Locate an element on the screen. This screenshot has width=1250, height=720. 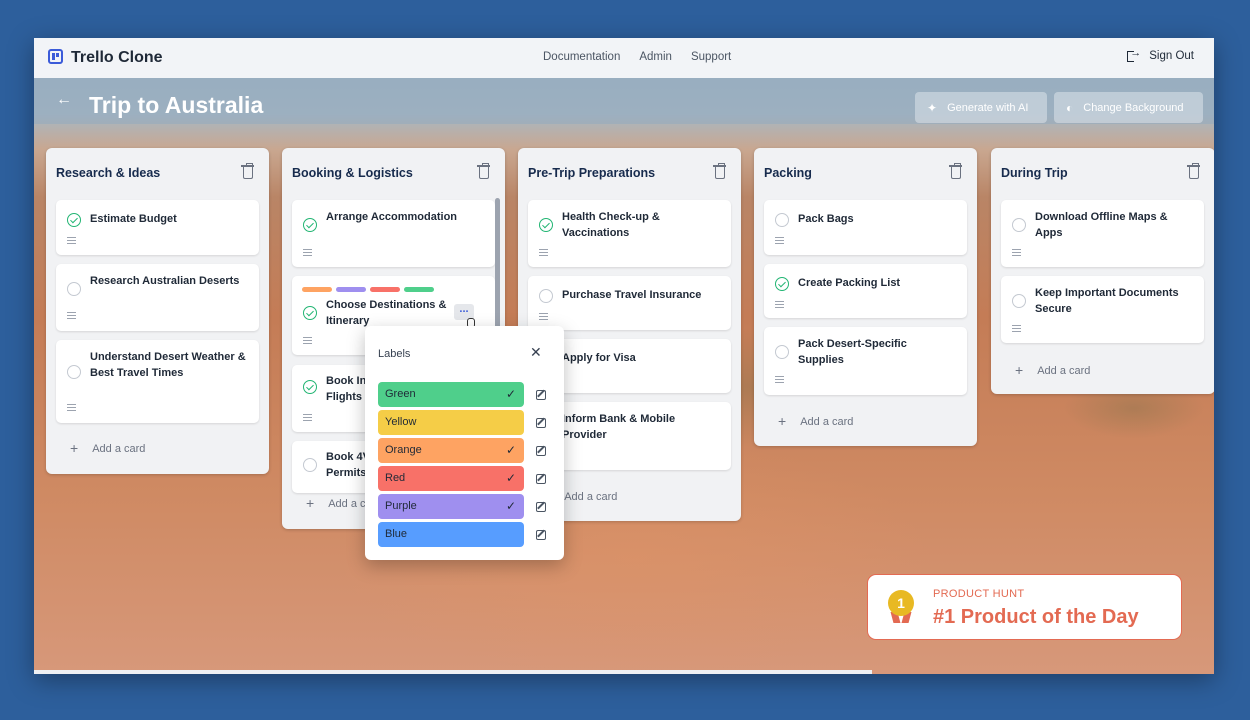
label-name: Orange is located at coordinates (403, 450).